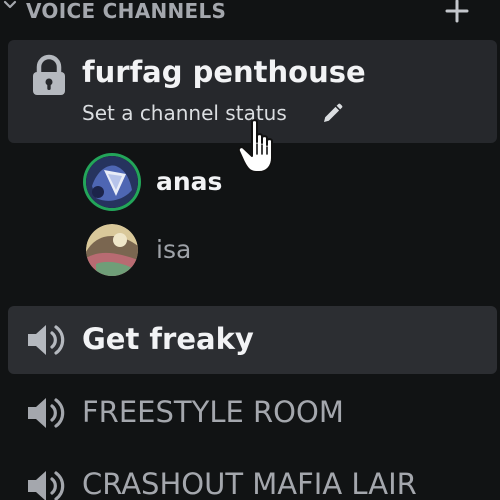 The height and width of the screenshot is (500, 500). What do you see at coordinates (168, 339) in the screenshot?
I see `channel-name: Get freaky` at bounding box center [168, 339].